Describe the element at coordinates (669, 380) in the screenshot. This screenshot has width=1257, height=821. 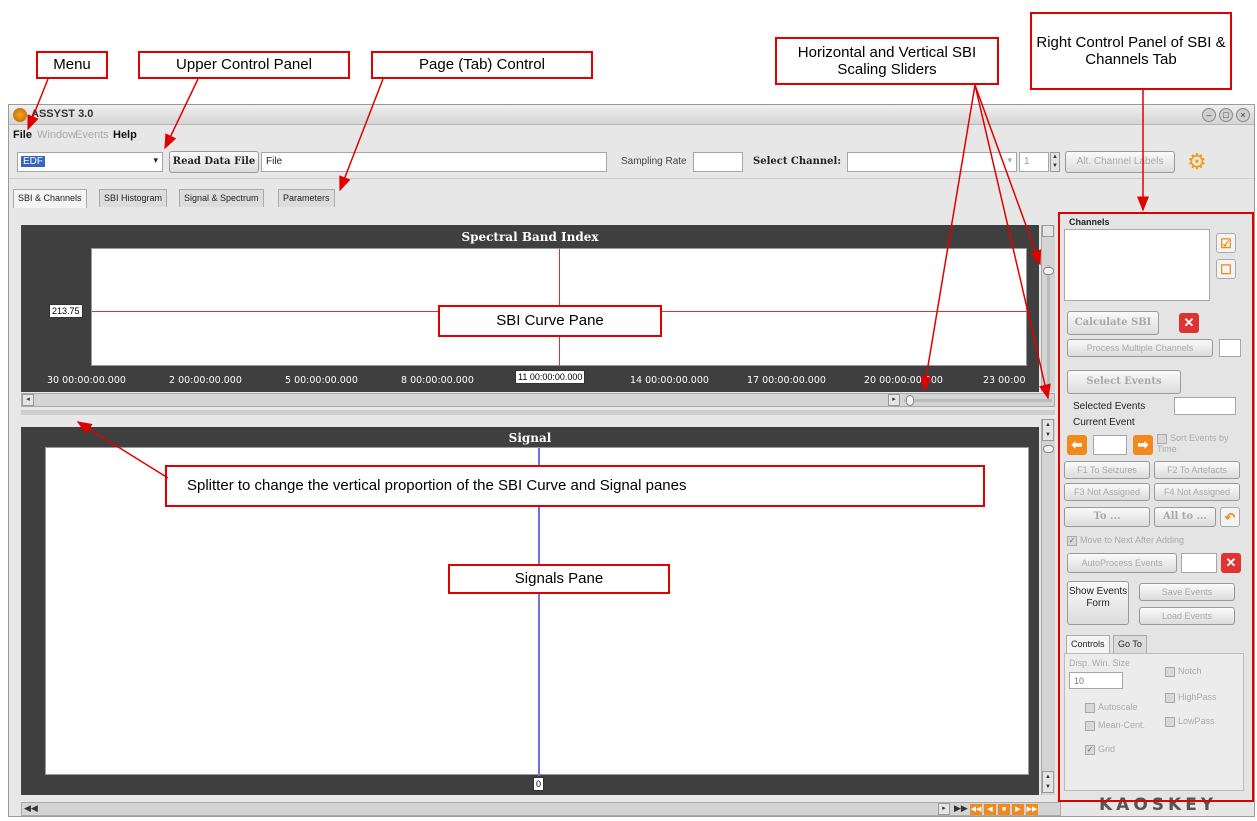
I see `x-tick-label: 14 00:00:00.000` at that location.